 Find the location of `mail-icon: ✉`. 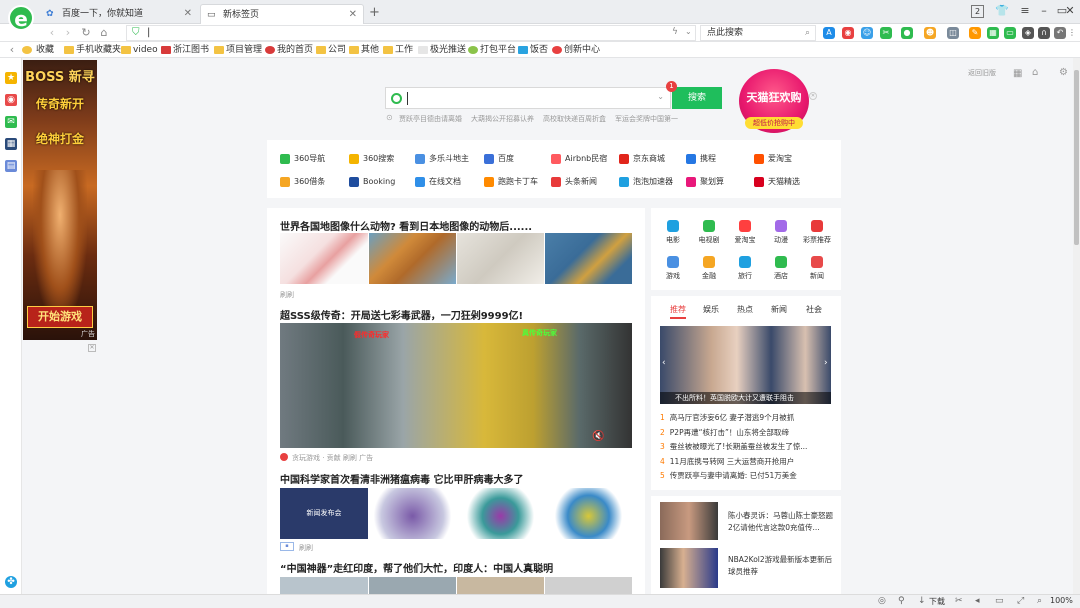

mail-icon: ✉ is located at coordinates (11, 122).